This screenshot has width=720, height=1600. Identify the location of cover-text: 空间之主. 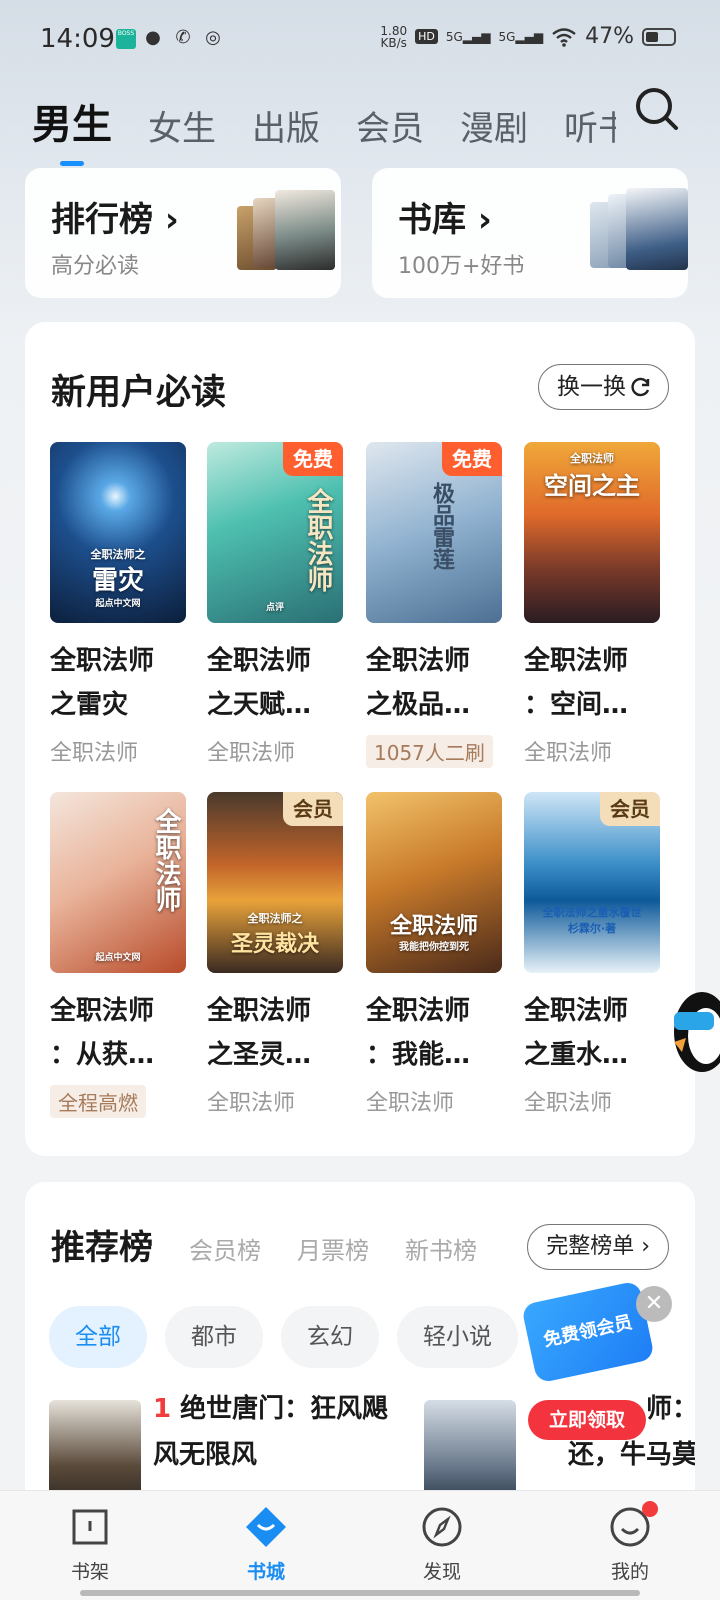
(592, 486).